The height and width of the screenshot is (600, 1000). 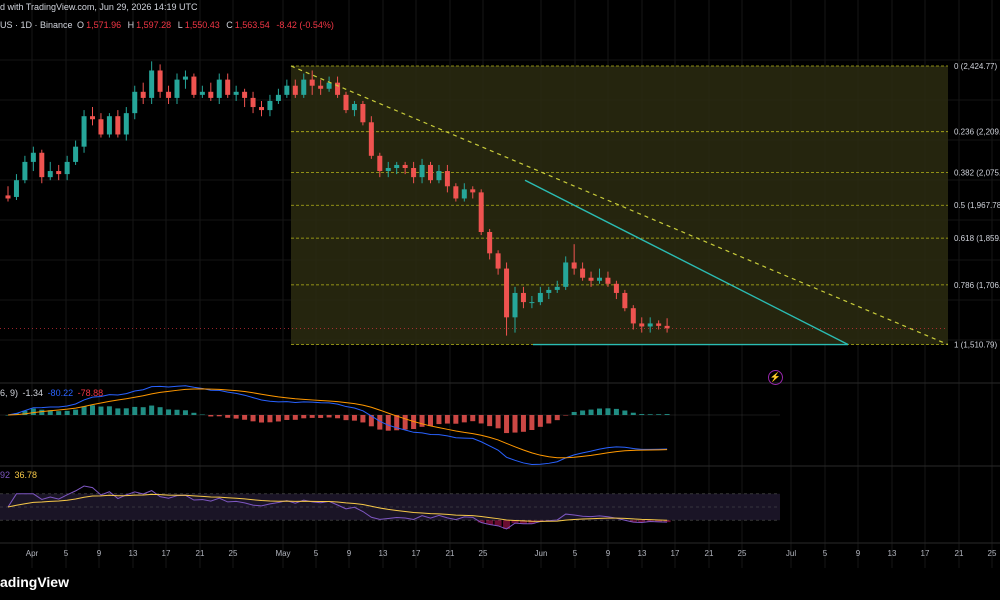 What do you see at coordinates (60, 393) in the screenshot?
I see `macd-value: -80.22` at bounding box center [60, 393].